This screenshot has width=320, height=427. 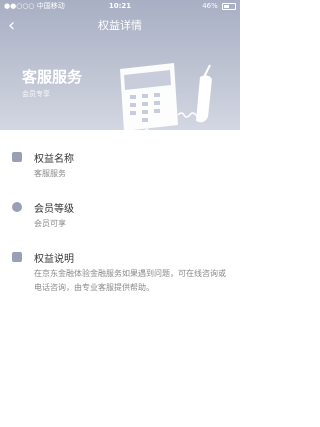 What do you see at coordinates (36, 94) in the screenshot?
I see `hero-subtitle: 会员专享` at bounding box center [36, 94].